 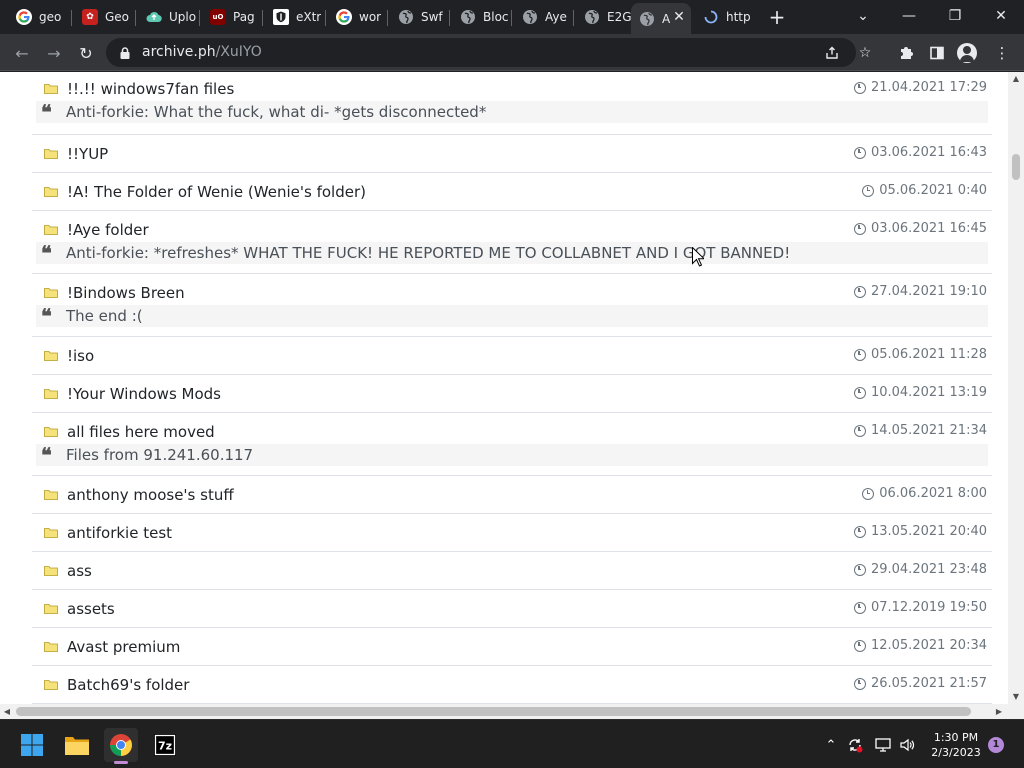 I want to click on tab-1: geo, so click(x=37, y=17).